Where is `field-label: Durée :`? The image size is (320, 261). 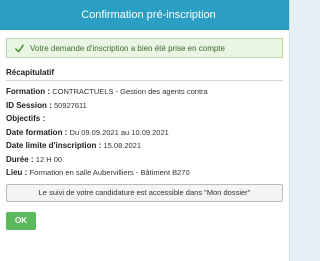 field-label: Durée : is located at coordinates (21, 159).